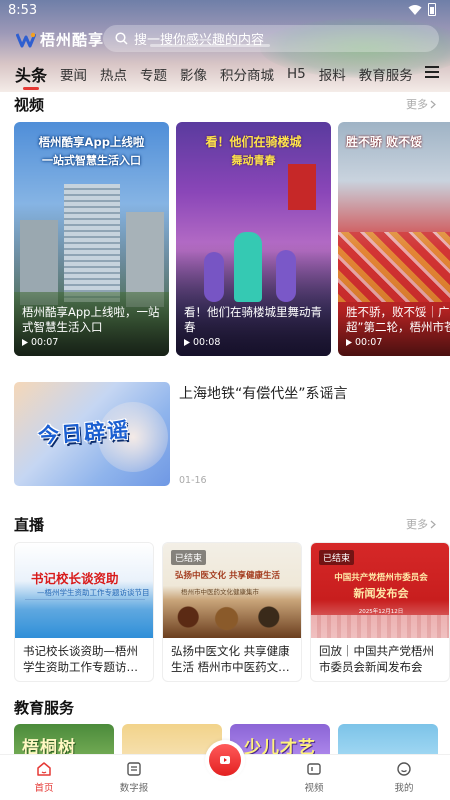 The image size is (450, 800). What do you see at coordinates (404, 777) in the screenshot?
I see `nav-mine: 我的` at bounding box center [404, 777].